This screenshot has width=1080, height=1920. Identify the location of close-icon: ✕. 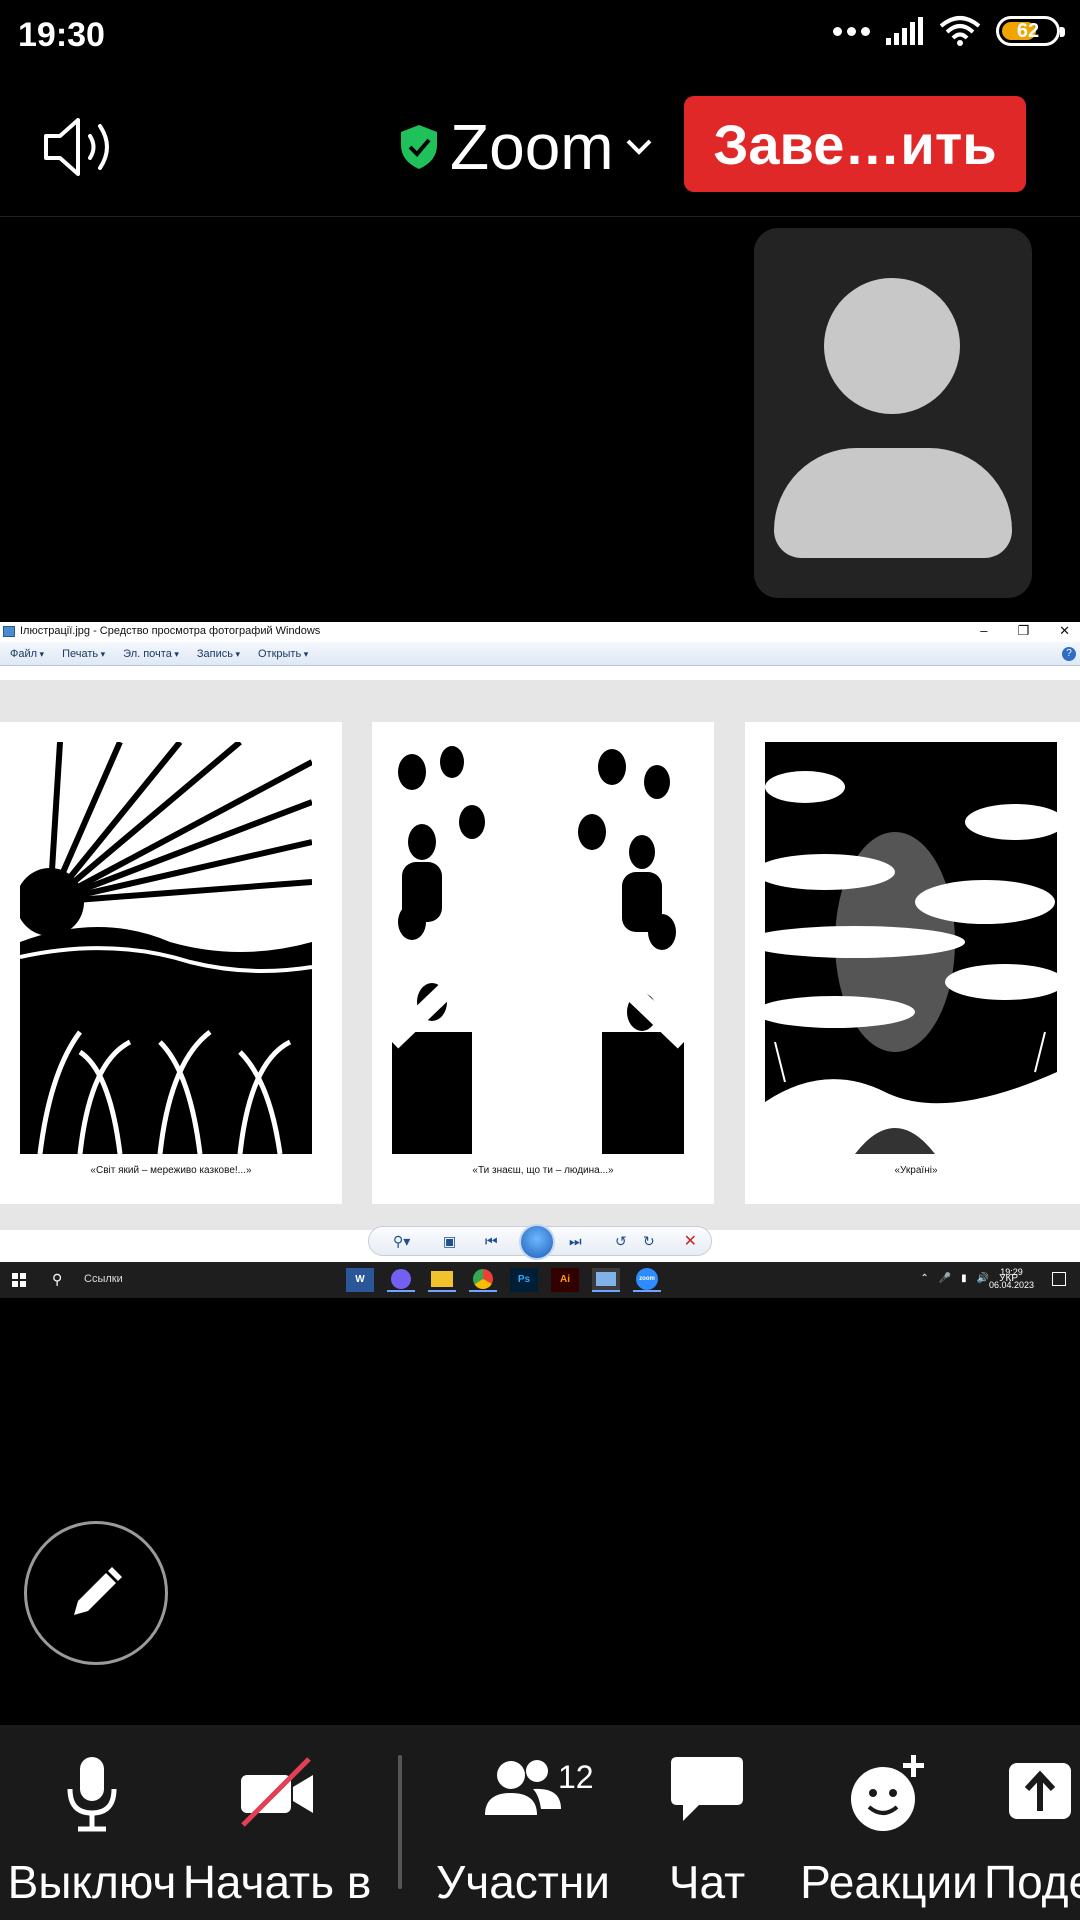
(1064, 630).